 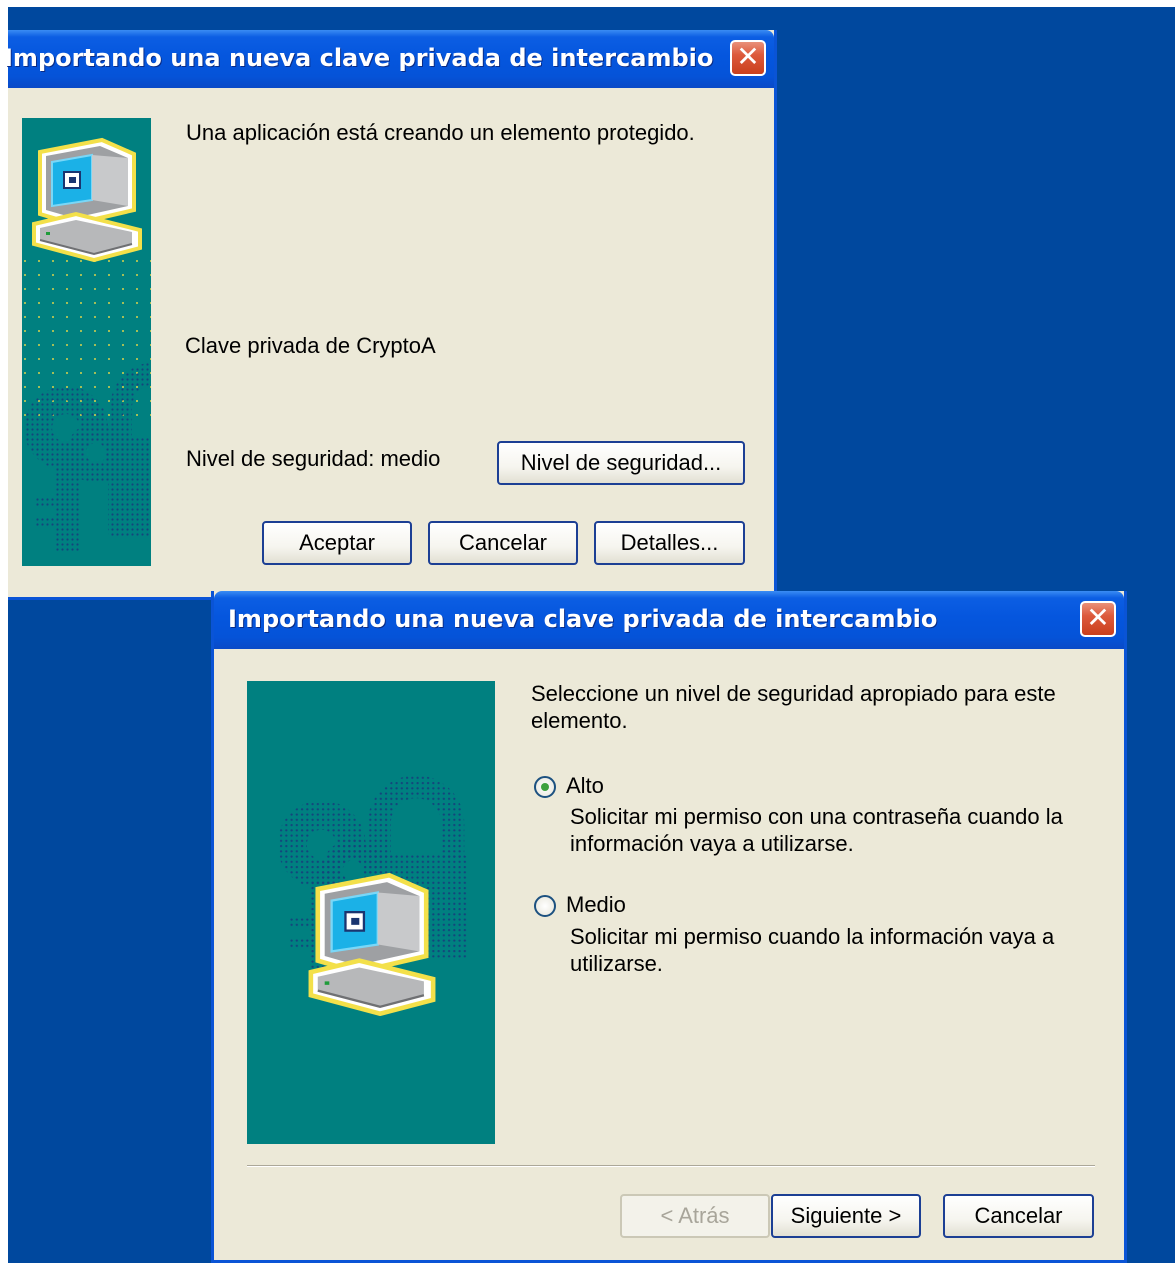 I want to click on radio-alto-label: Alto, so click(x=585, y=786).